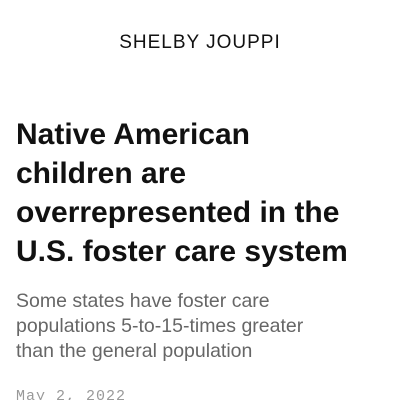  Describe the element at coordinates (101, 173) in the screenshot. I see `headline-line: children are` at that location.